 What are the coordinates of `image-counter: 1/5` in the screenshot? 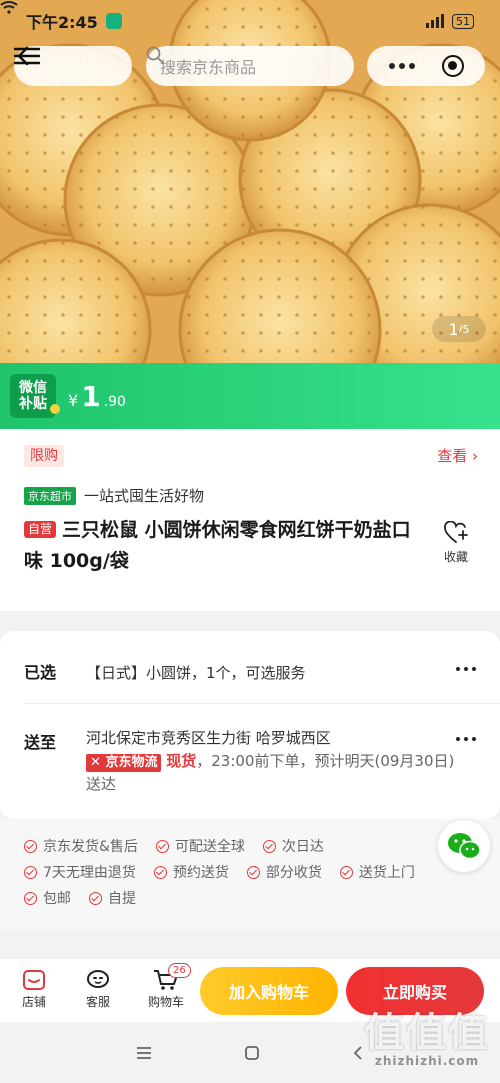 It's located at (459, 329).